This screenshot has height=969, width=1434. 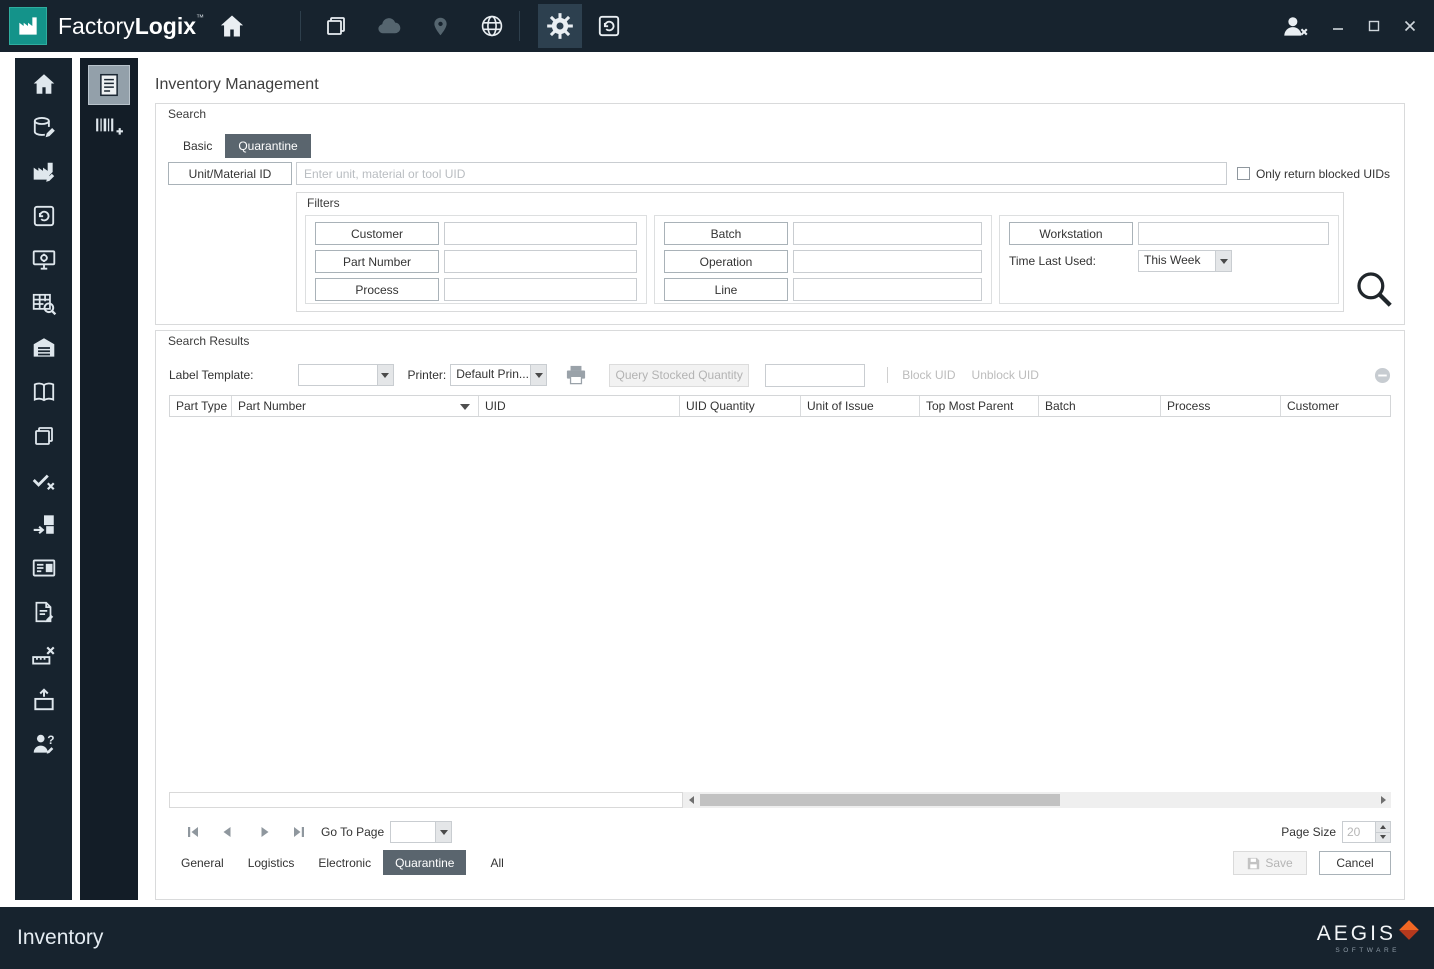 I want to click on save-button: Save, so click(x=1270, y=863).